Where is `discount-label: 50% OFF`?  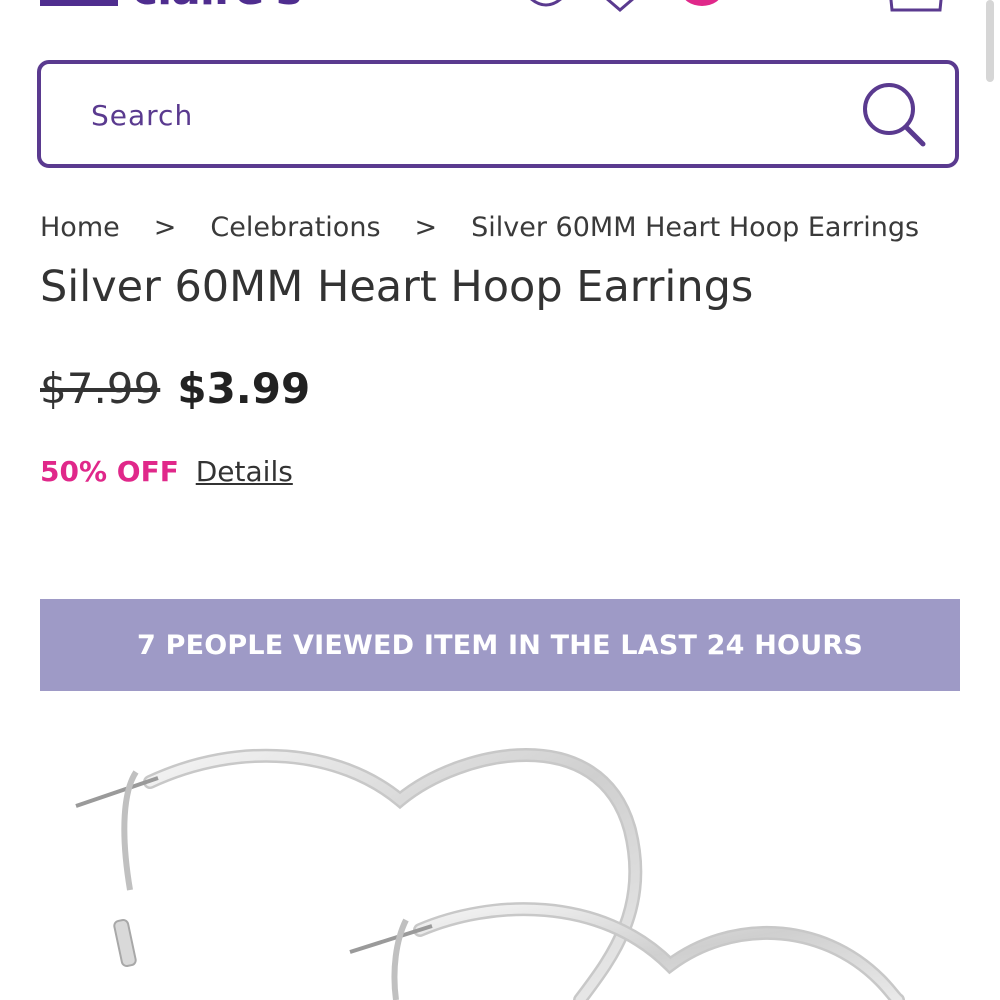
discount-label: 50% OFF is located at coordinates (109, 471).